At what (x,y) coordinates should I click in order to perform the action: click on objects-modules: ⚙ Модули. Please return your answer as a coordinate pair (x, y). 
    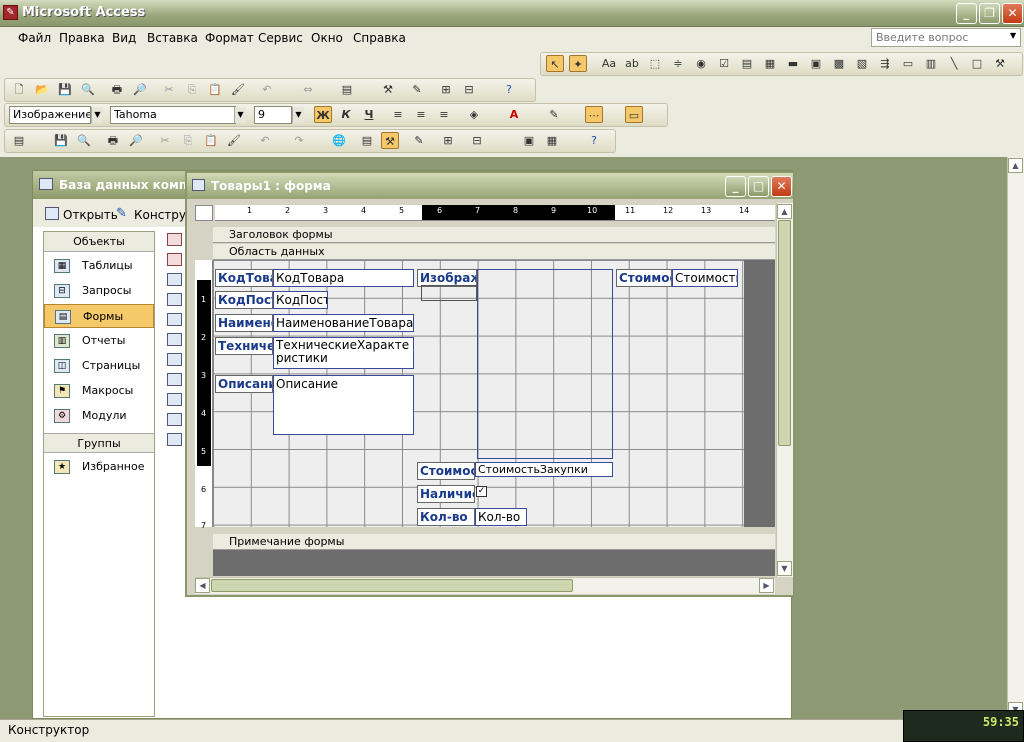
    Looking at the image, I should click on (99, 416).